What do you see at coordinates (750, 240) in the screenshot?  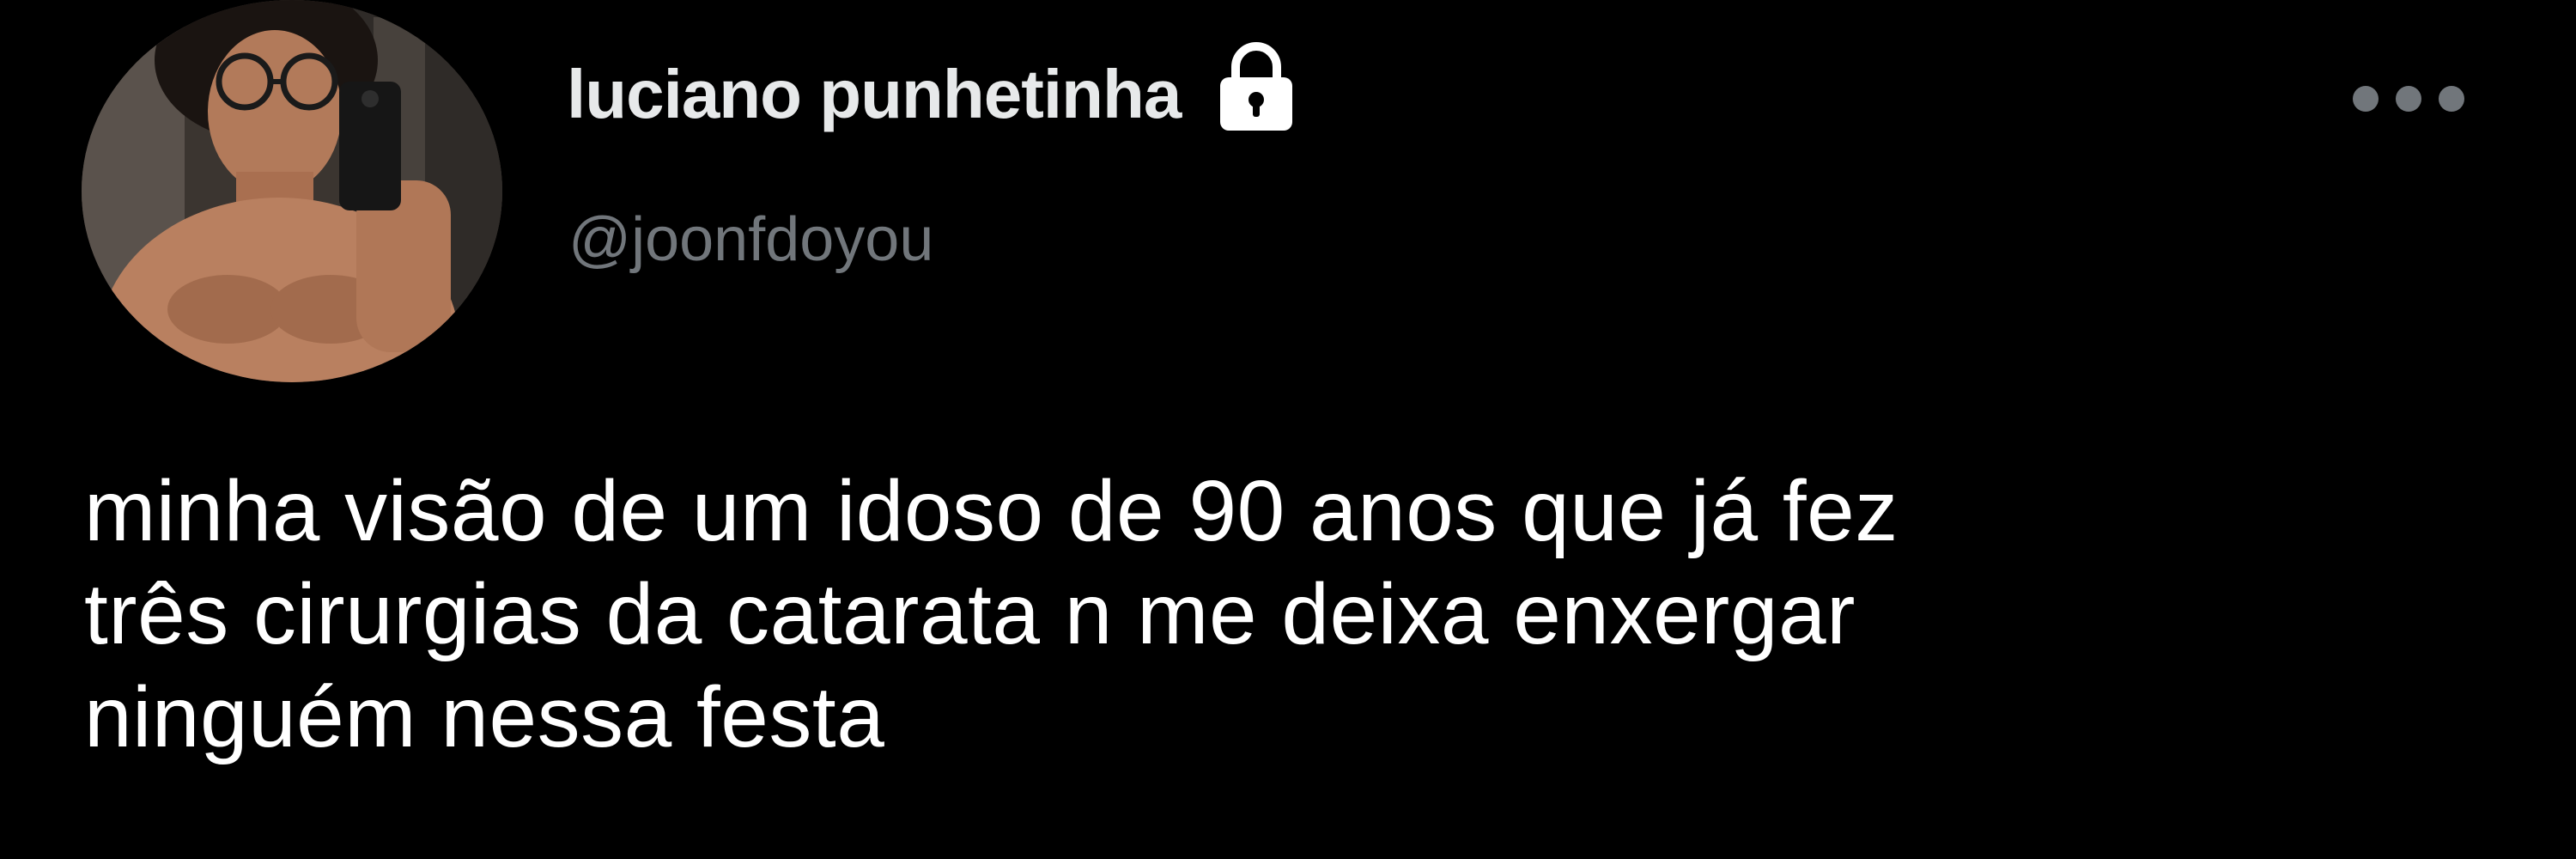 I see `author-handle: @joonfdoyou` at bounding box center [750, 240].